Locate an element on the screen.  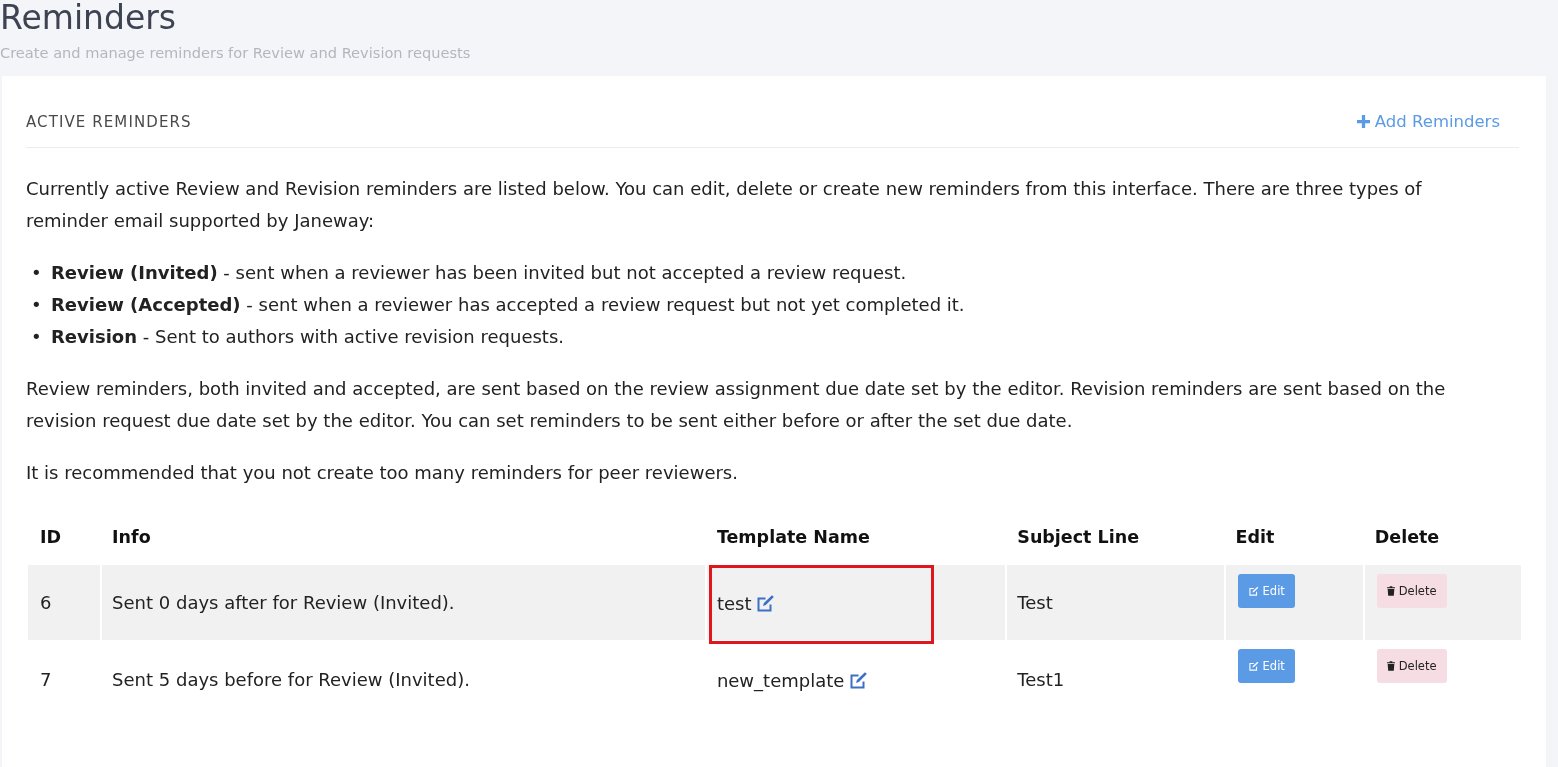
column-header: Delete is located at coordinates (1407, 537).